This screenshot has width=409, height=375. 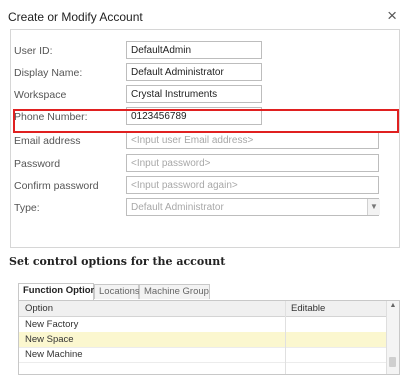 I want to click on window-title: Create or Modify Account, so click(x=75, y=17).